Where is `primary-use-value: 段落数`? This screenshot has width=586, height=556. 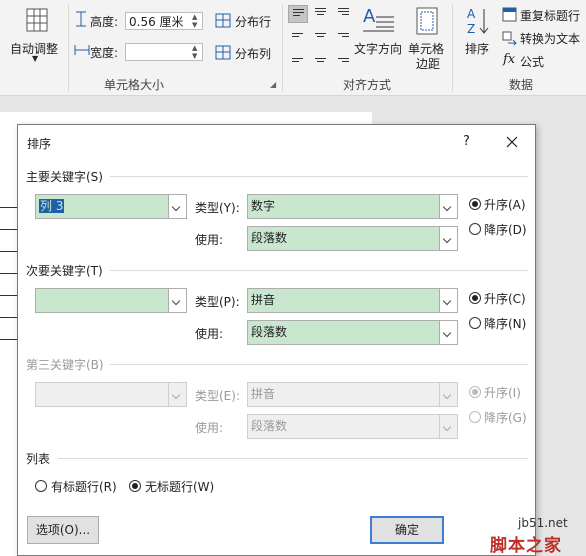 primary-use-value: 段落数 is located at coordinates (269, 238).